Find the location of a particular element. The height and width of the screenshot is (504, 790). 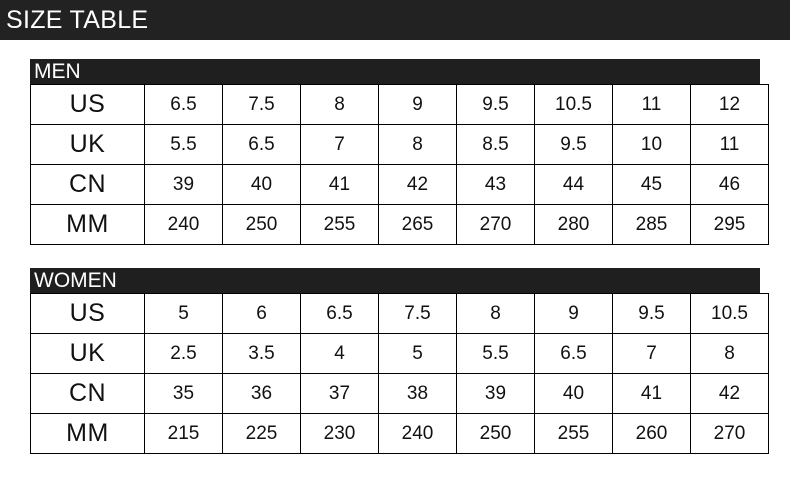

women-us-cell-6: 9 is located at coordinates (573, 313).